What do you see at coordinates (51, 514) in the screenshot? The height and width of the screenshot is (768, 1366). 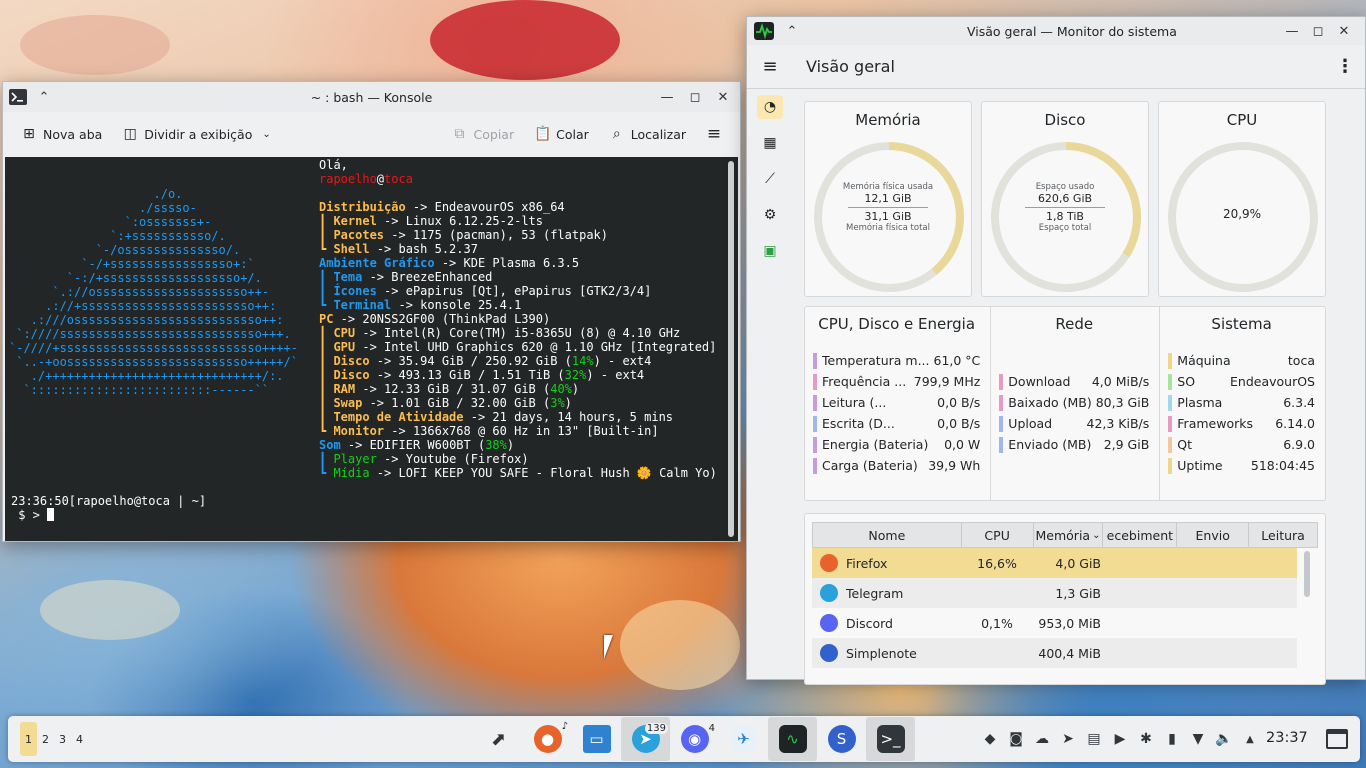 I see `text-cursor` at bounding box center [51, 514].